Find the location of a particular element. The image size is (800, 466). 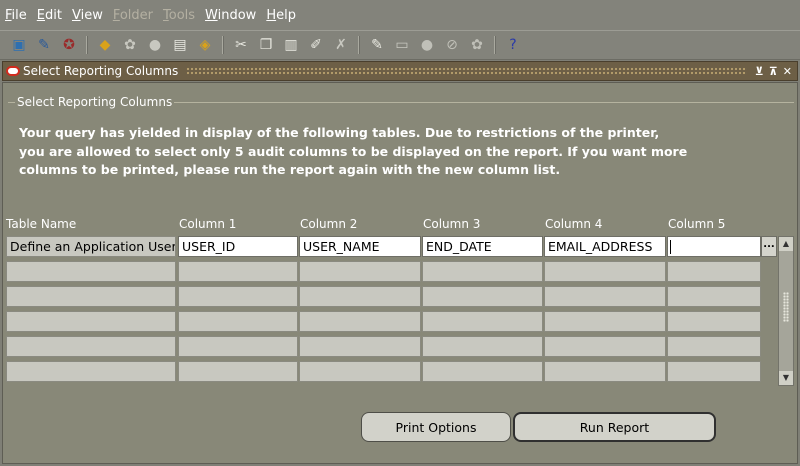

translations-icon: ● is located at coordinates (427, 45).